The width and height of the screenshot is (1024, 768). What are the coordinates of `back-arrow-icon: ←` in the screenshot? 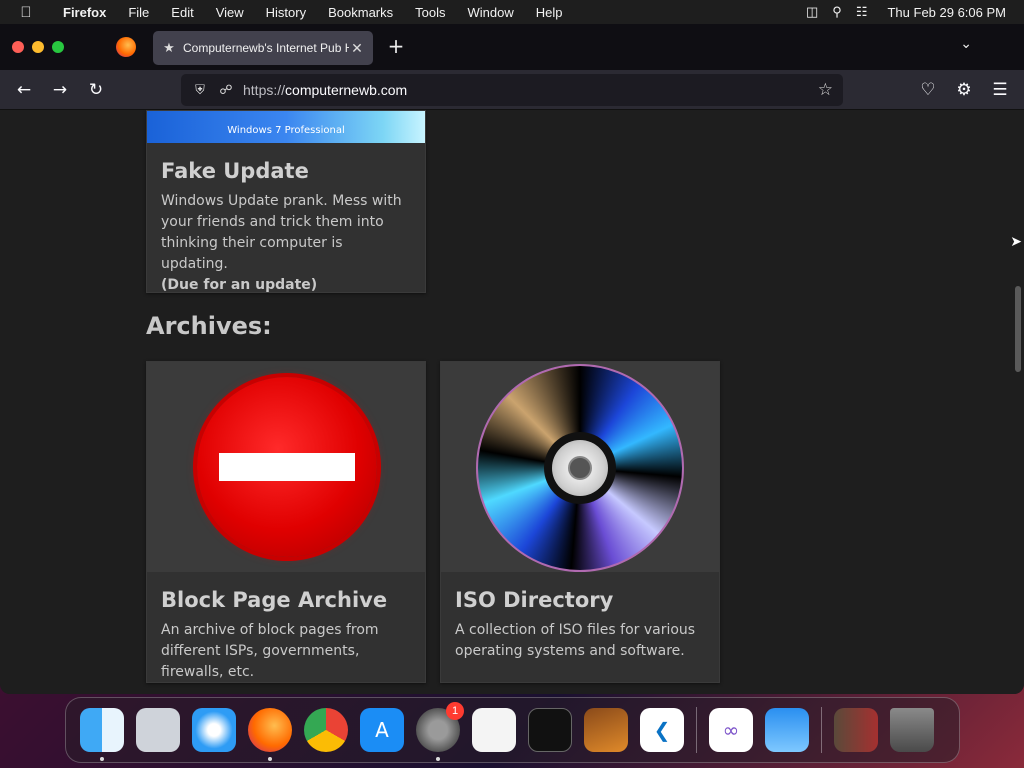 It's located at (24, 90).